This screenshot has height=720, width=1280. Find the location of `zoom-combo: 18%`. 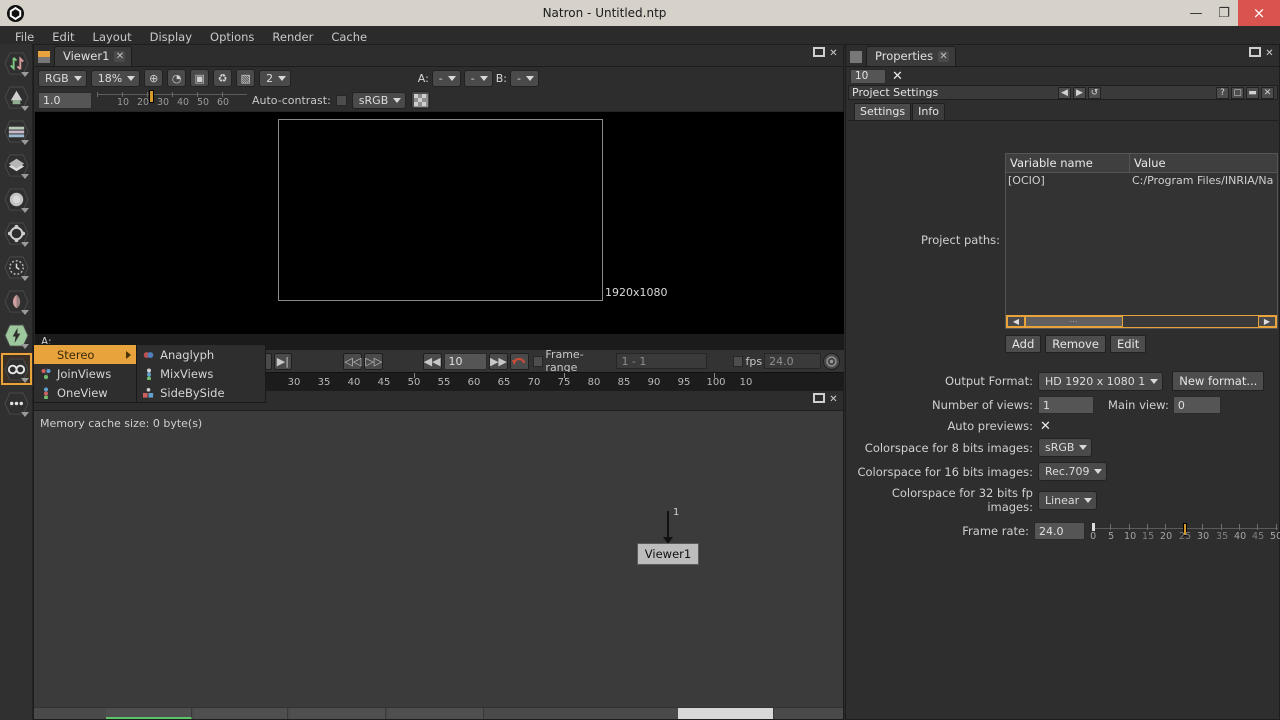

zoom-combo: 18% is located at coordinates (115, 78).